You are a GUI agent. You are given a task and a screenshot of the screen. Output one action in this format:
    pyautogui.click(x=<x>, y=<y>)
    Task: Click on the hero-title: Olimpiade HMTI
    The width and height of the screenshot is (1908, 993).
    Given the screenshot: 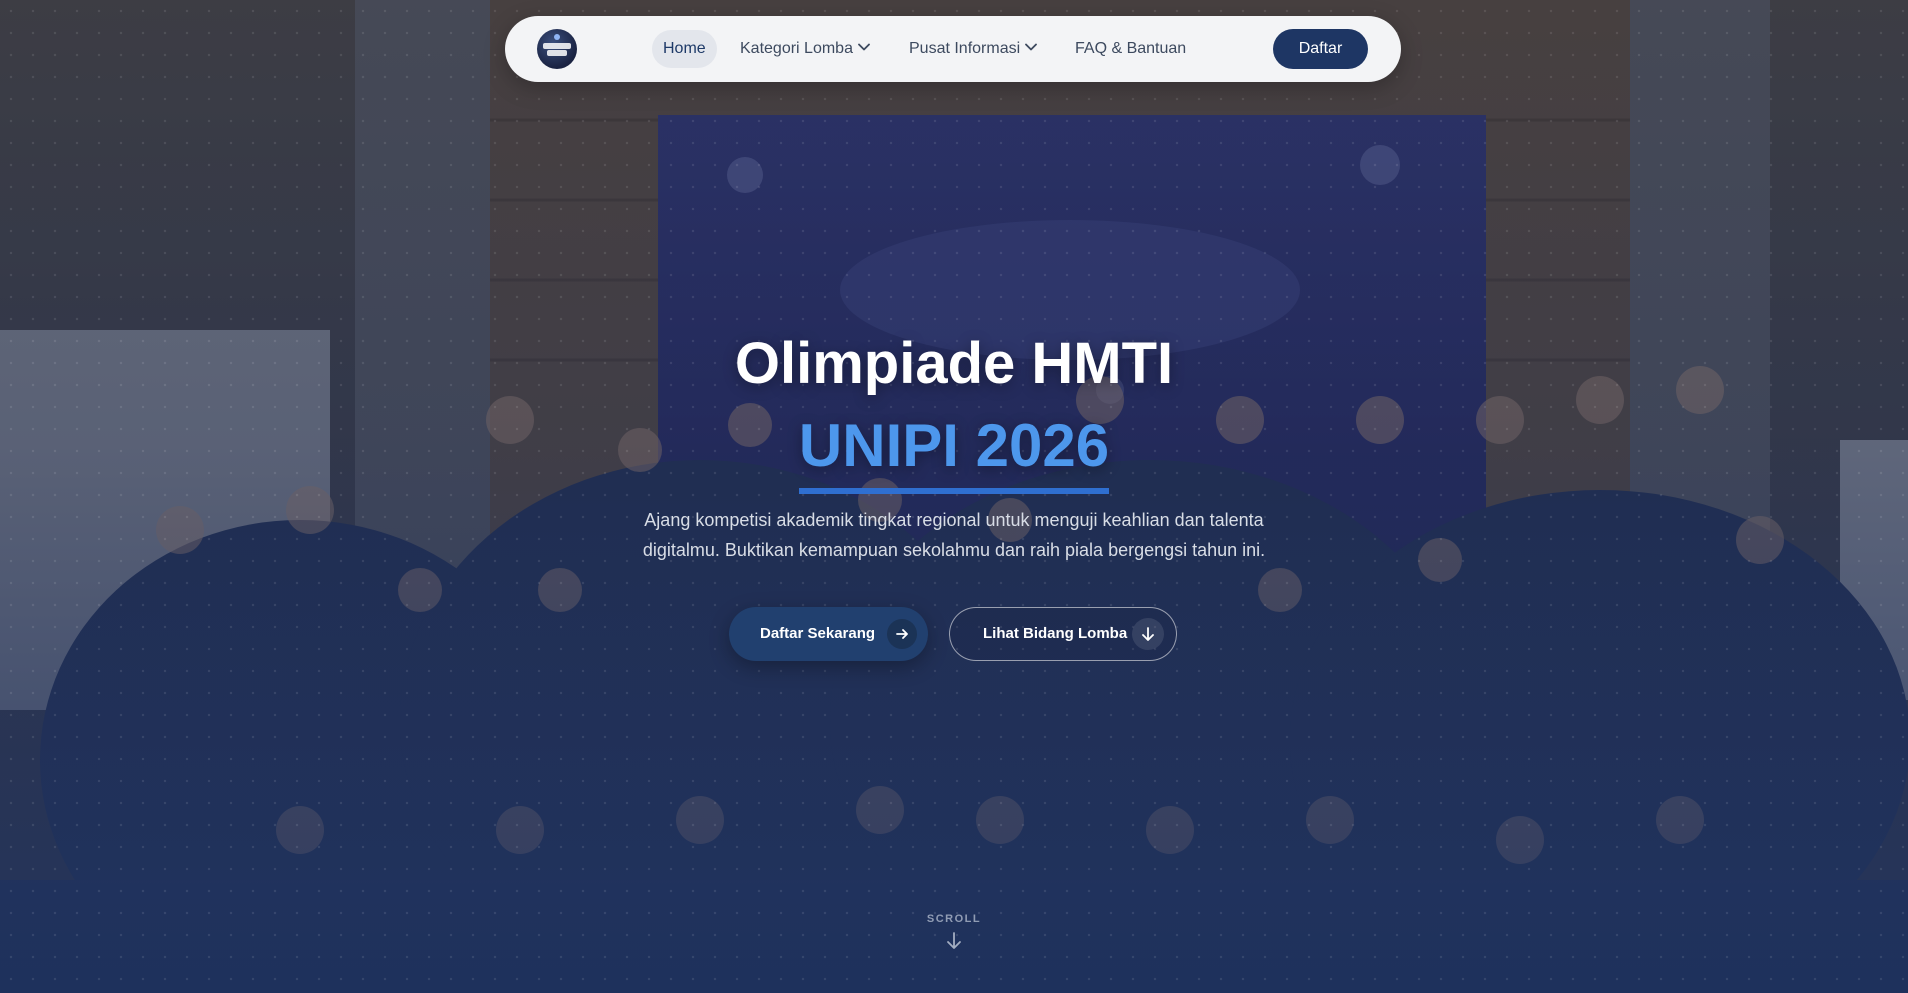 What is the action you would take?
    pyautogui.click(x=954, y=363)
    